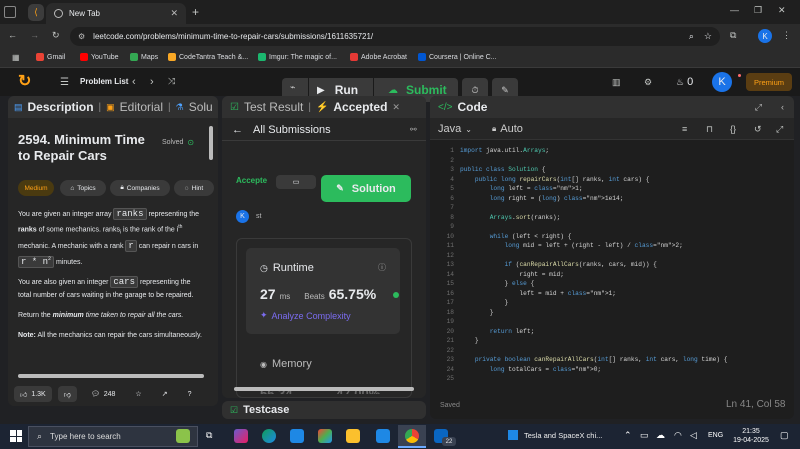  I want to click on code-line: 17 }, so click(612, 303).